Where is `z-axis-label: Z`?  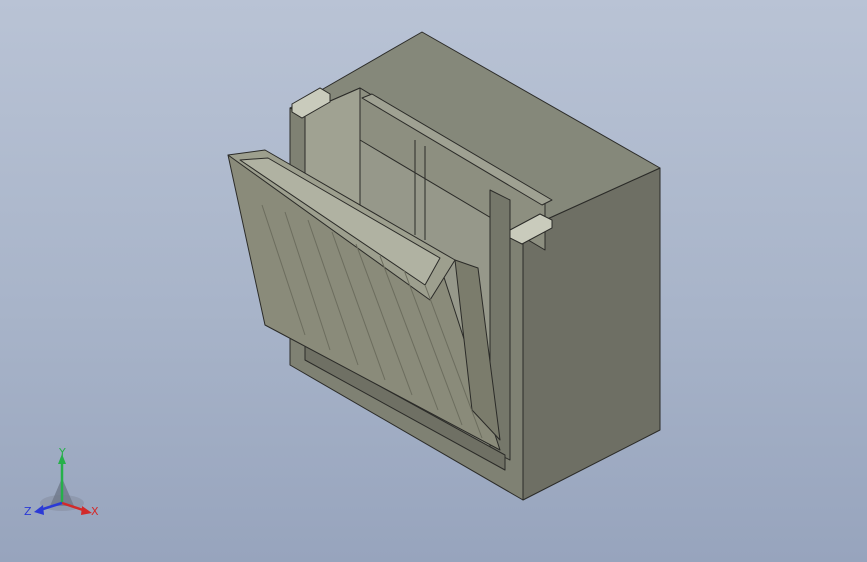 z-axis-label: Z is located at coordinates (28, 511).